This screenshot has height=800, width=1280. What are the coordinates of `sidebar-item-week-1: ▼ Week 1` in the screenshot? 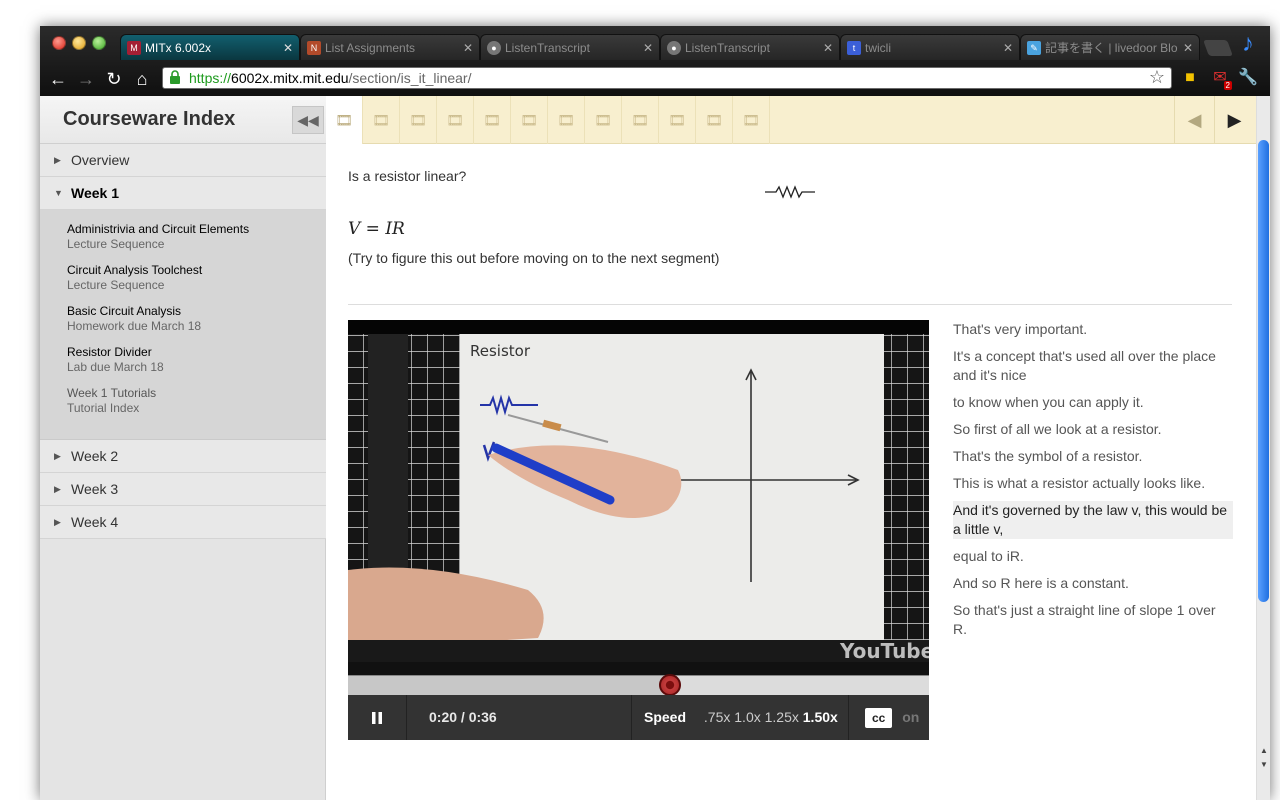 It's located at (183, 193).